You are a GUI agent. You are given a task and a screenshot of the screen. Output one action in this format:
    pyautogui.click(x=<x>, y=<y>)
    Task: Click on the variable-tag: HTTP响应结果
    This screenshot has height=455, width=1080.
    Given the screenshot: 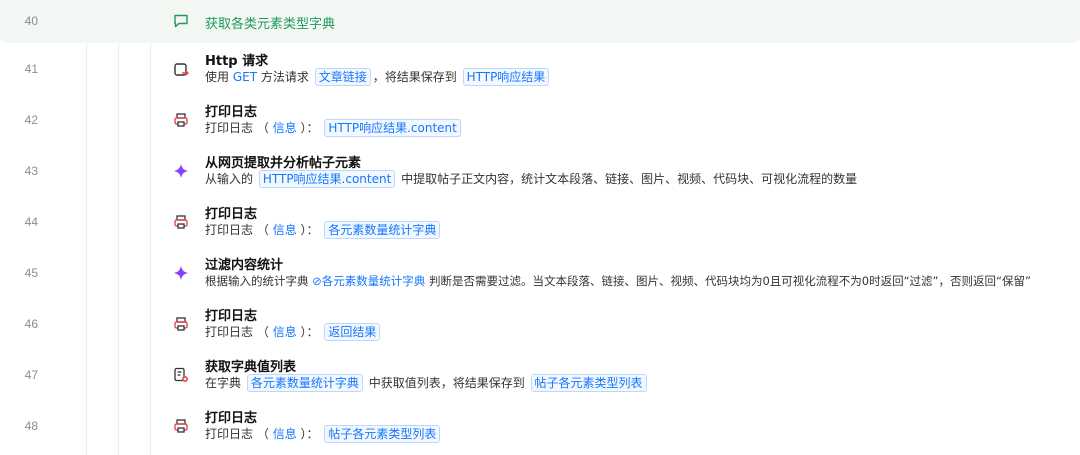 What is the action you would take?
    pyautogui.click(x=506, y=77)
    